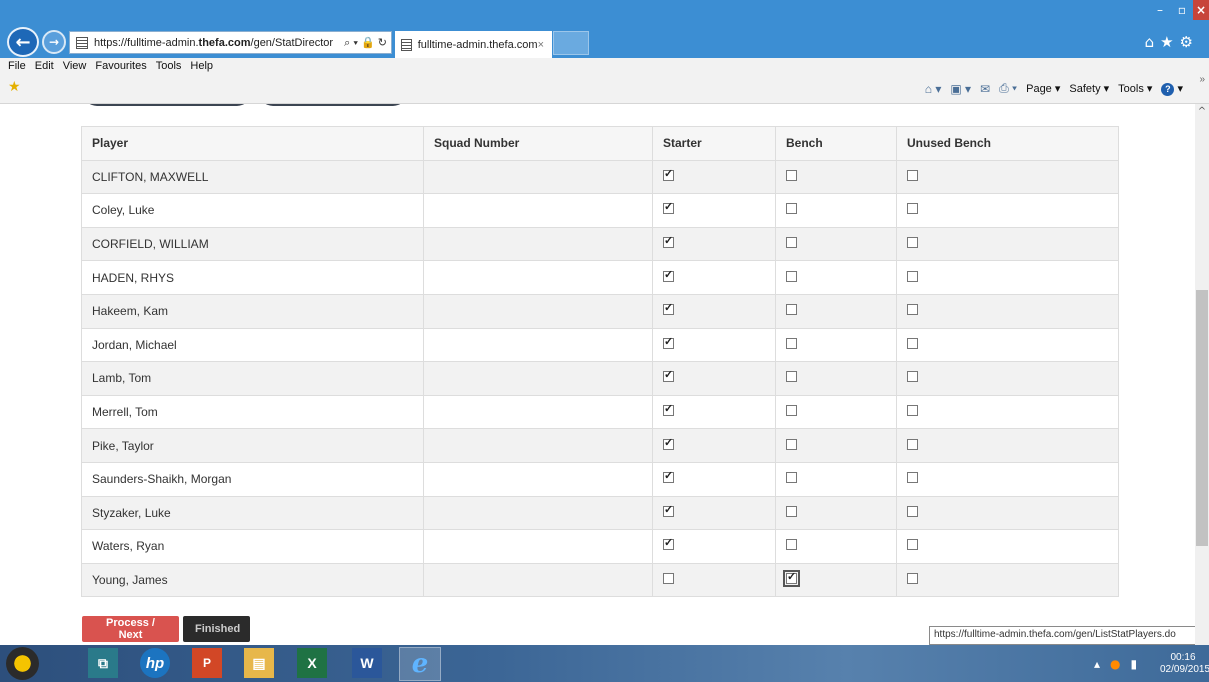 The width and height of the screenshot is (1209, 682). What do you see at coordinates (420, 664) in the screenshot?
I see `internet-explorer-icon: e` at bounding box center [420, 664].